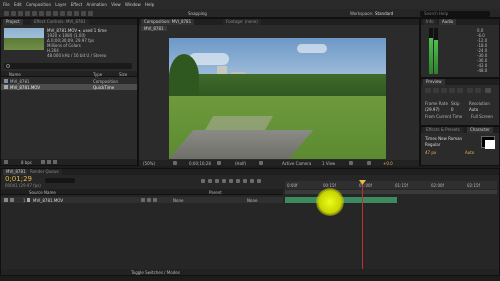 This screenshot has width=500, height=281. I want to click on tab-info: Info, so click(430, 22).